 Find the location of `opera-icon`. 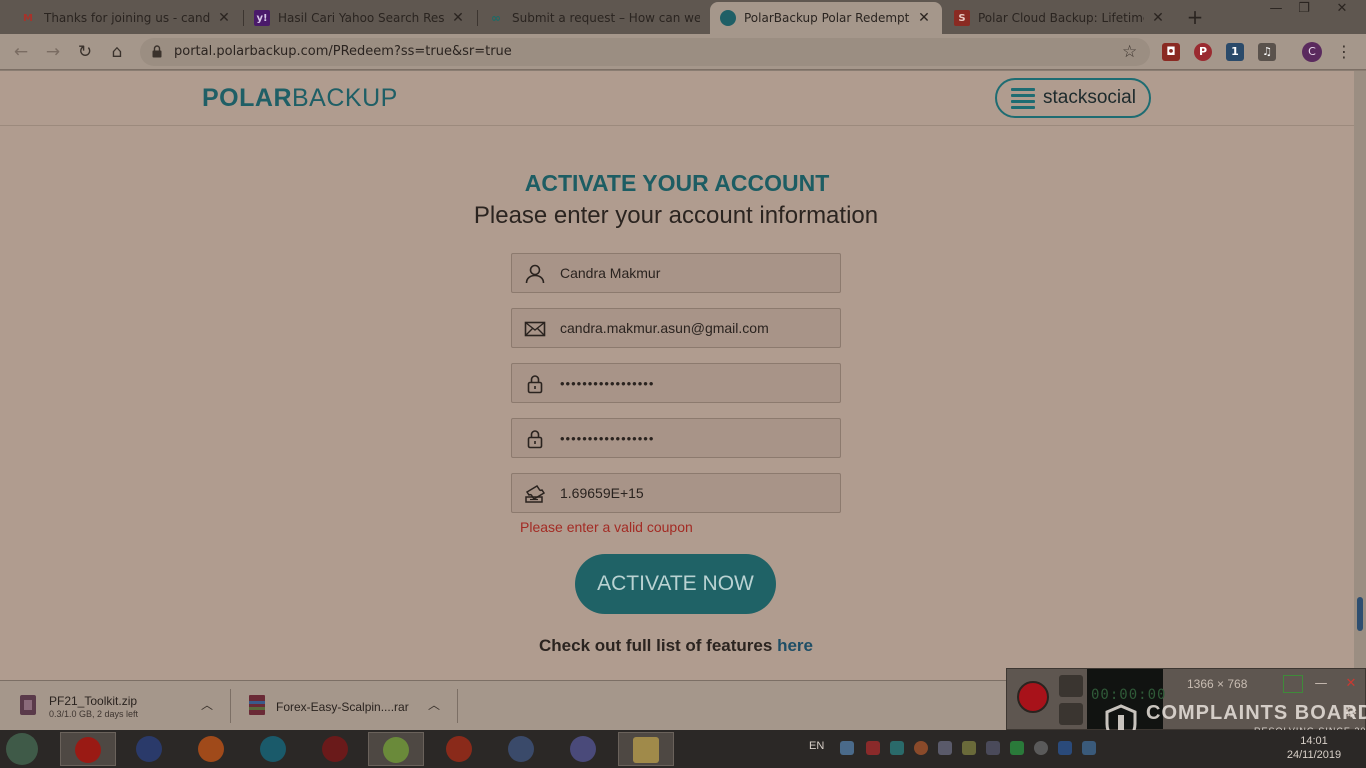

opera-icon is located at coordinates (88, 750).